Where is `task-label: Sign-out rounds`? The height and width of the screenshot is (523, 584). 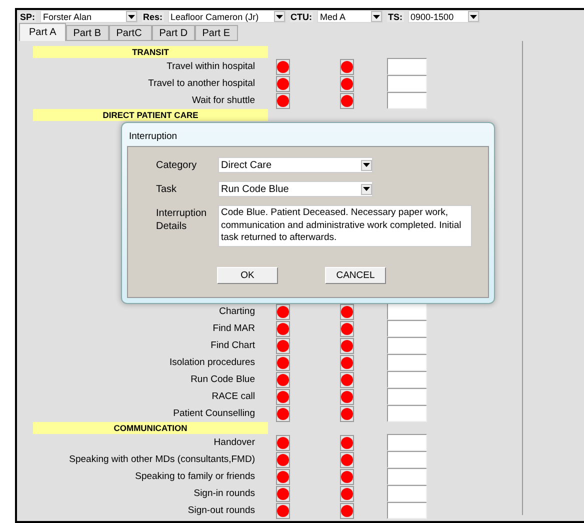
task-label: Sign-out rounds is located at coordinates (220, 510).